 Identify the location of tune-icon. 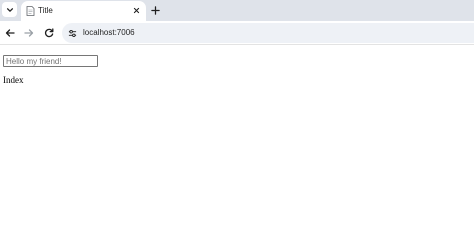
(72, 33).